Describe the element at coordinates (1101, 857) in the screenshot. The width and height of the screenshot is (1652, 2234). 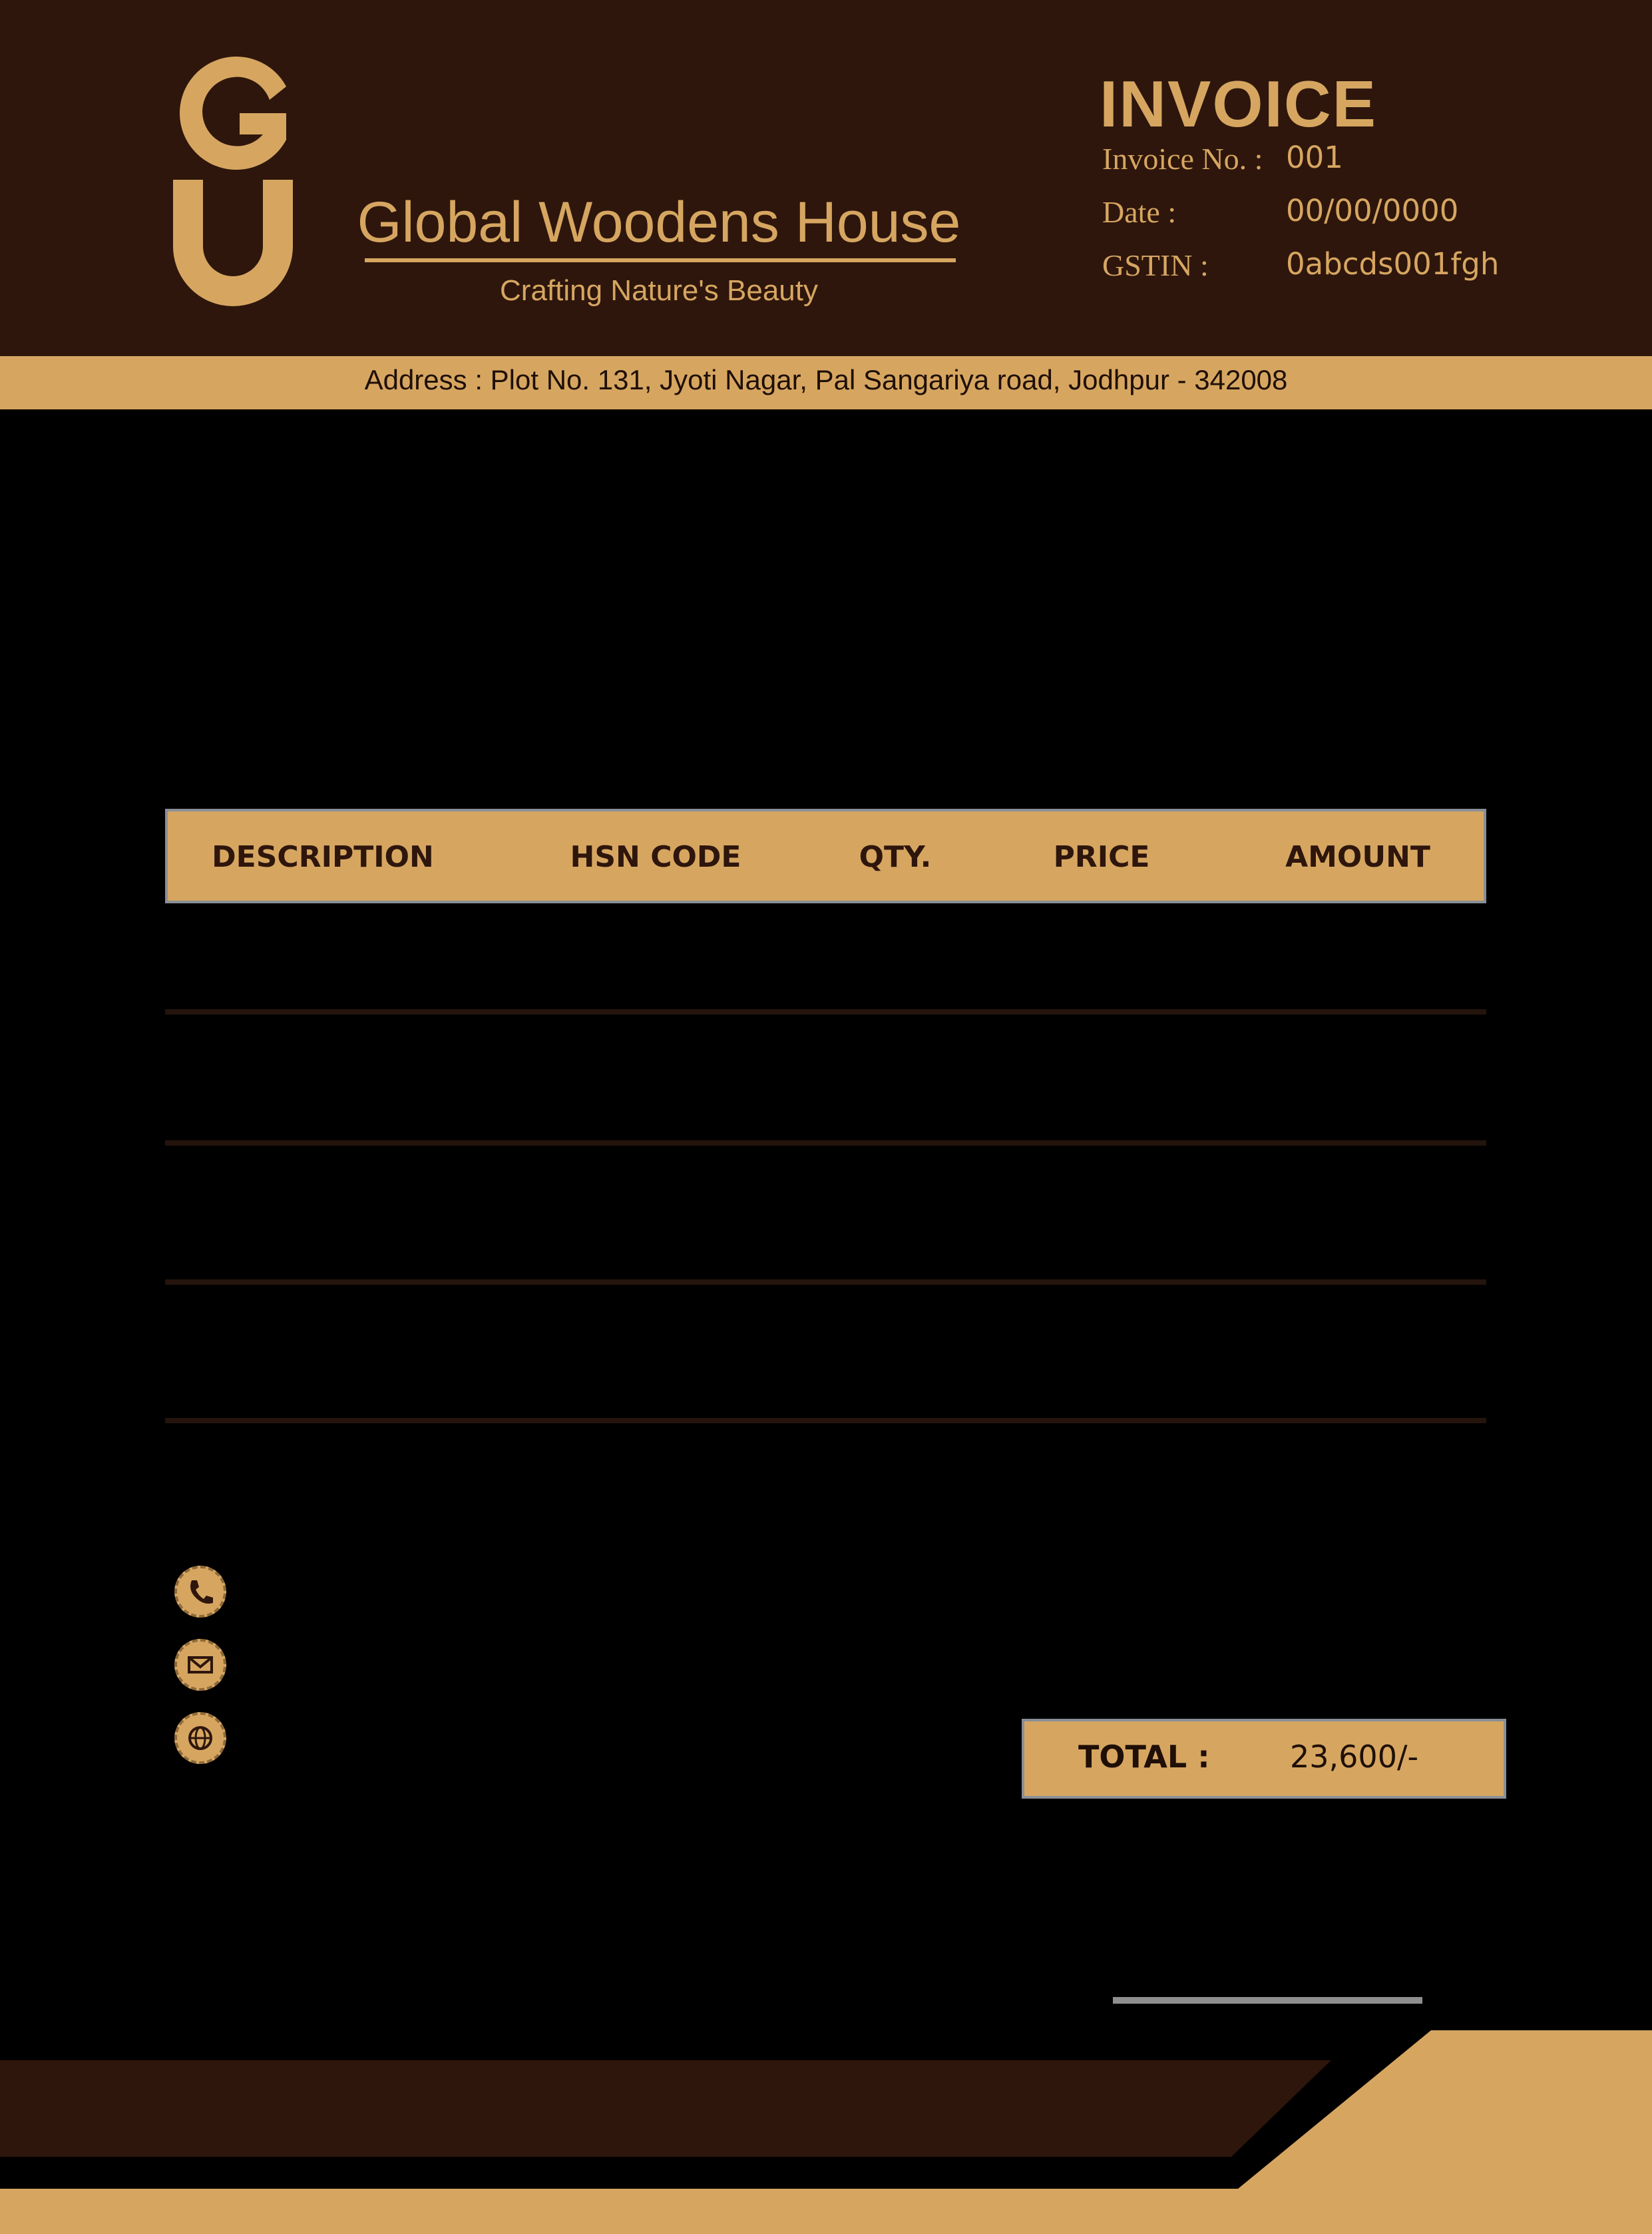
I see `column-price: PRICE` at that location.